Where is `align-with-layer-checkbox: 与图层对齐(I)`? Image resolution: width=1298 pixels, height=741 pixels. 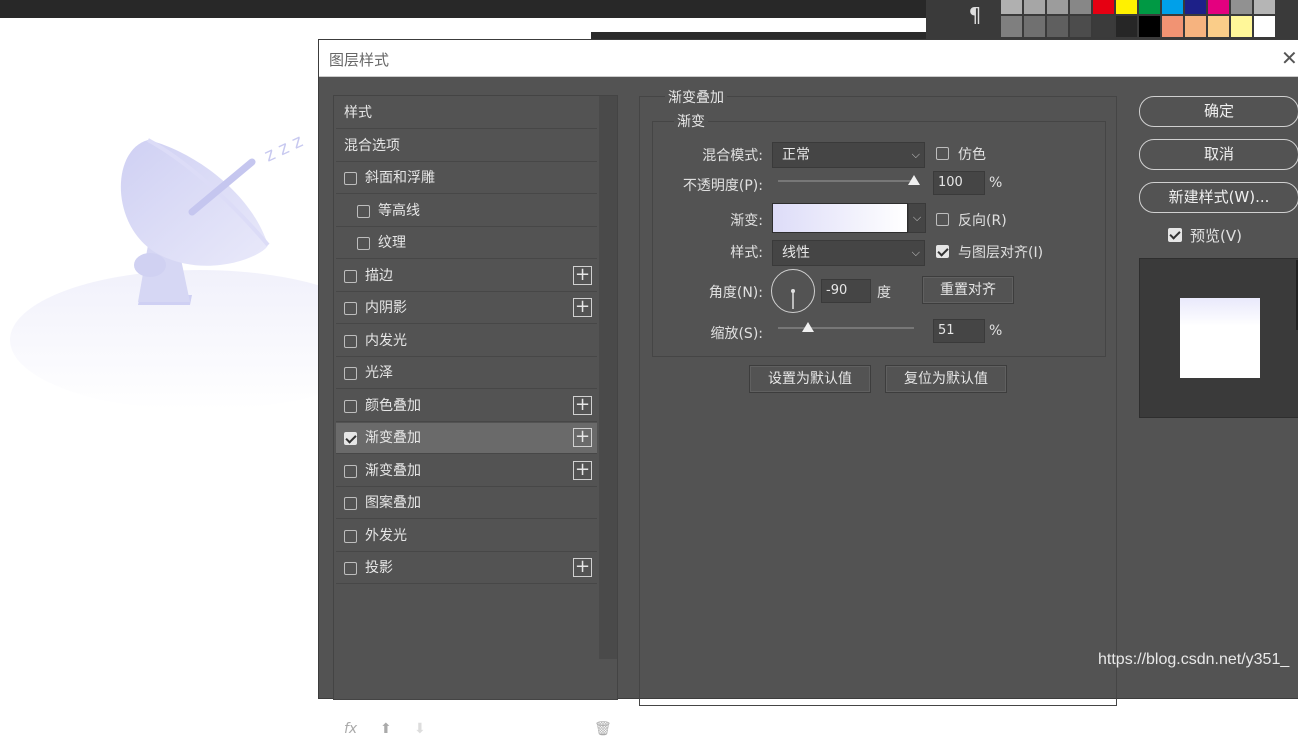 align-with-layer-checkbox: 与图层对齐(I) is located at coordinates (1036, 252).